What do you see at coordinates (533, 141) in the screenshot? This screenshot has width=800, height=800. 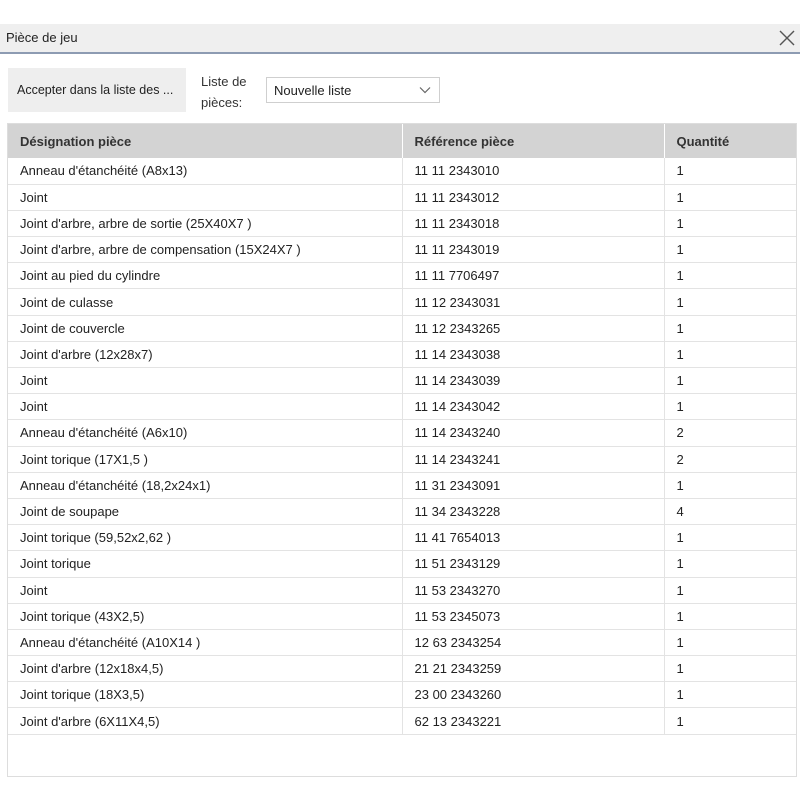 I see `column-header-reference: Référence pièce` at bounding box center [533, 141].